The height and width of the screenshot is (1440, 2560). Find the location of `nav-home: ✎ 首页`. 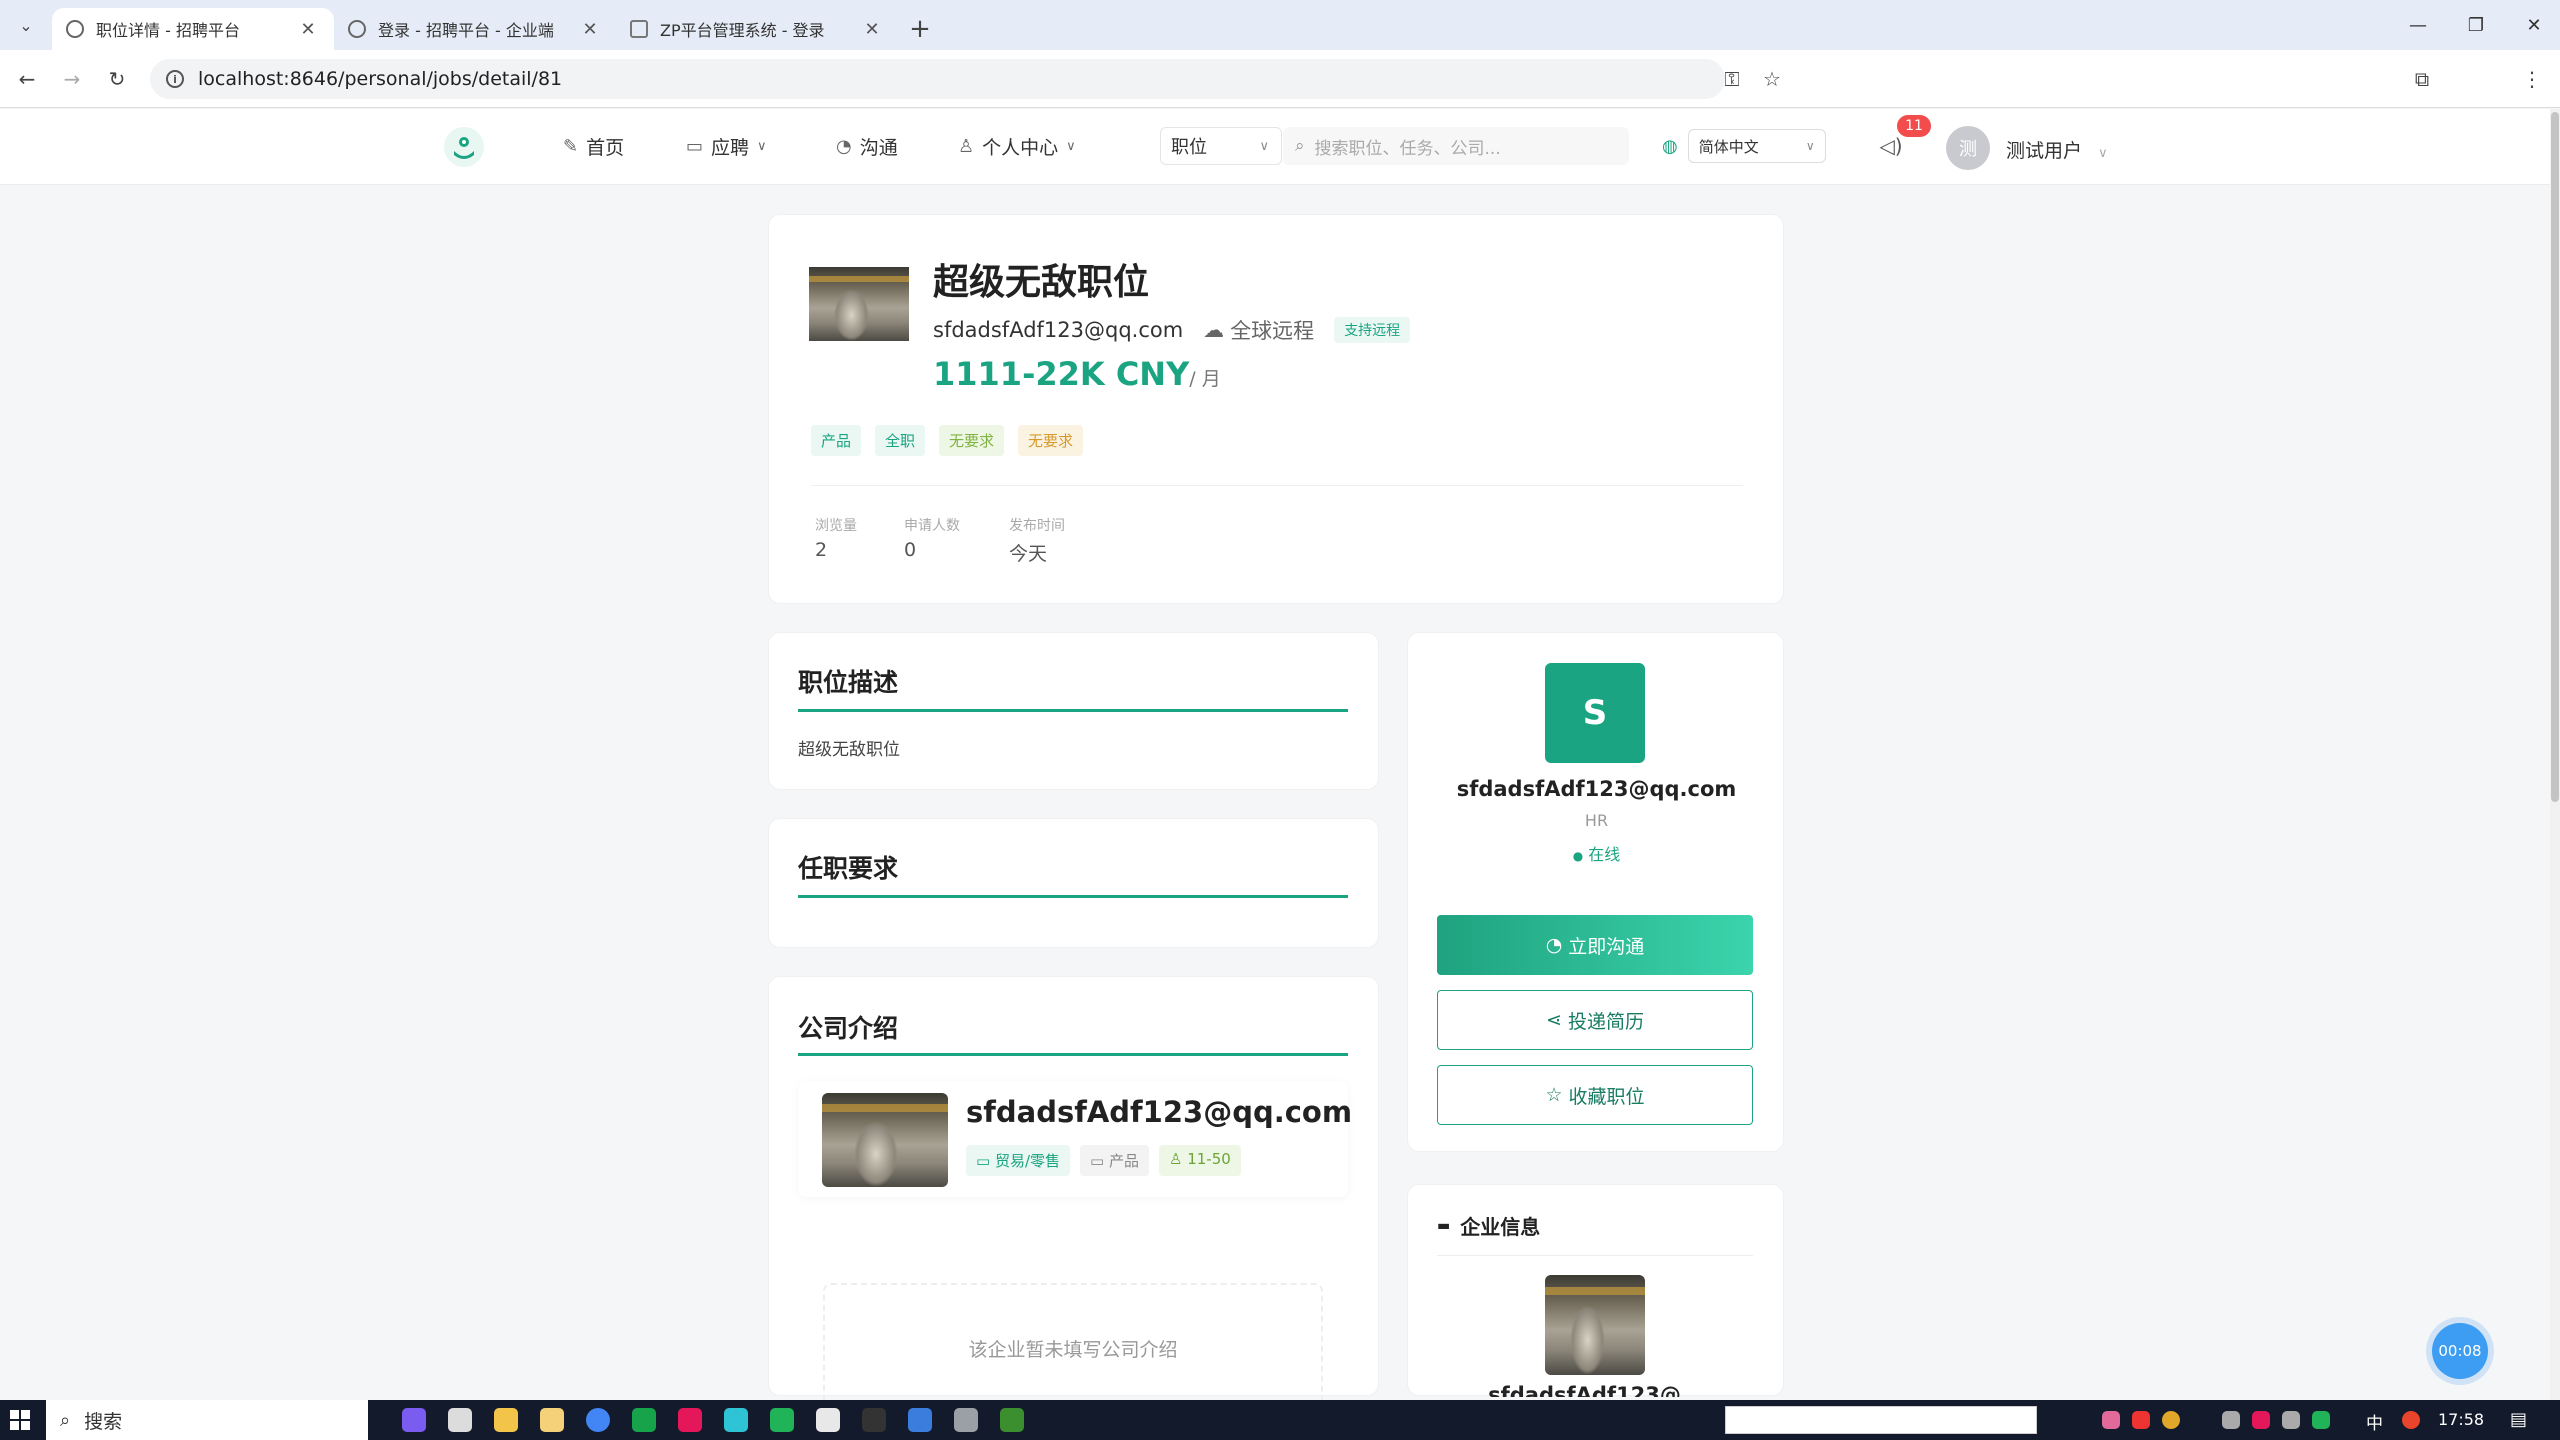

nav-home: ✎ 首页 is located at coordinates (593, 146).